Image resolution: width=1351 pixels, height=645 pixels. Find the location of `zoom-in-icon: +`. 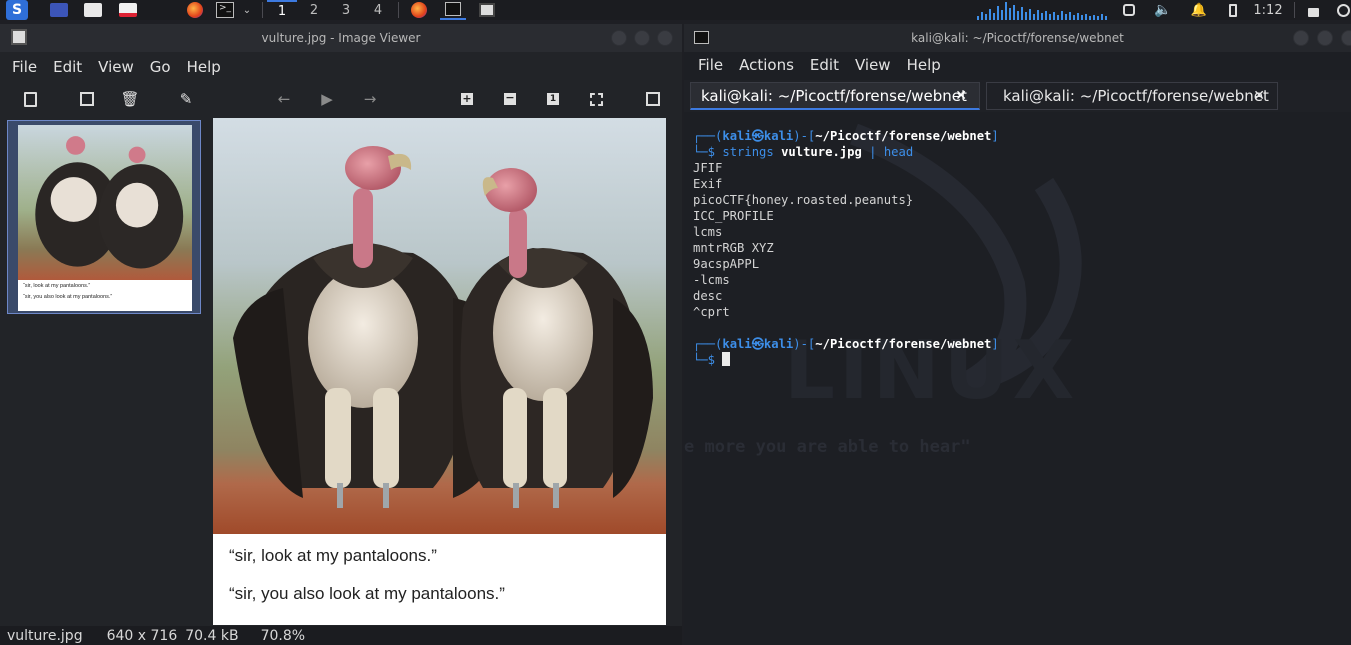

zoom-in-icon: + is located at coordinates (467, 99).